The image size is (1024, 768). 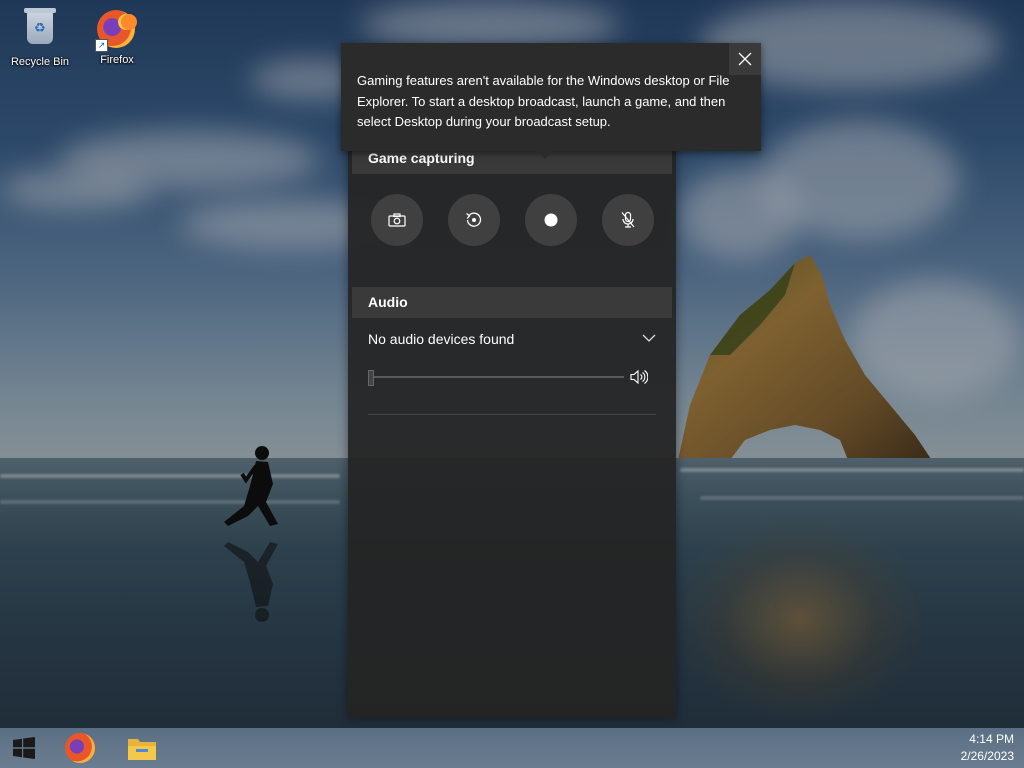 What do you see at coordinates (639, 377) in the screenshot?
I see `speaker-icon` at bounding box center [639, 377].